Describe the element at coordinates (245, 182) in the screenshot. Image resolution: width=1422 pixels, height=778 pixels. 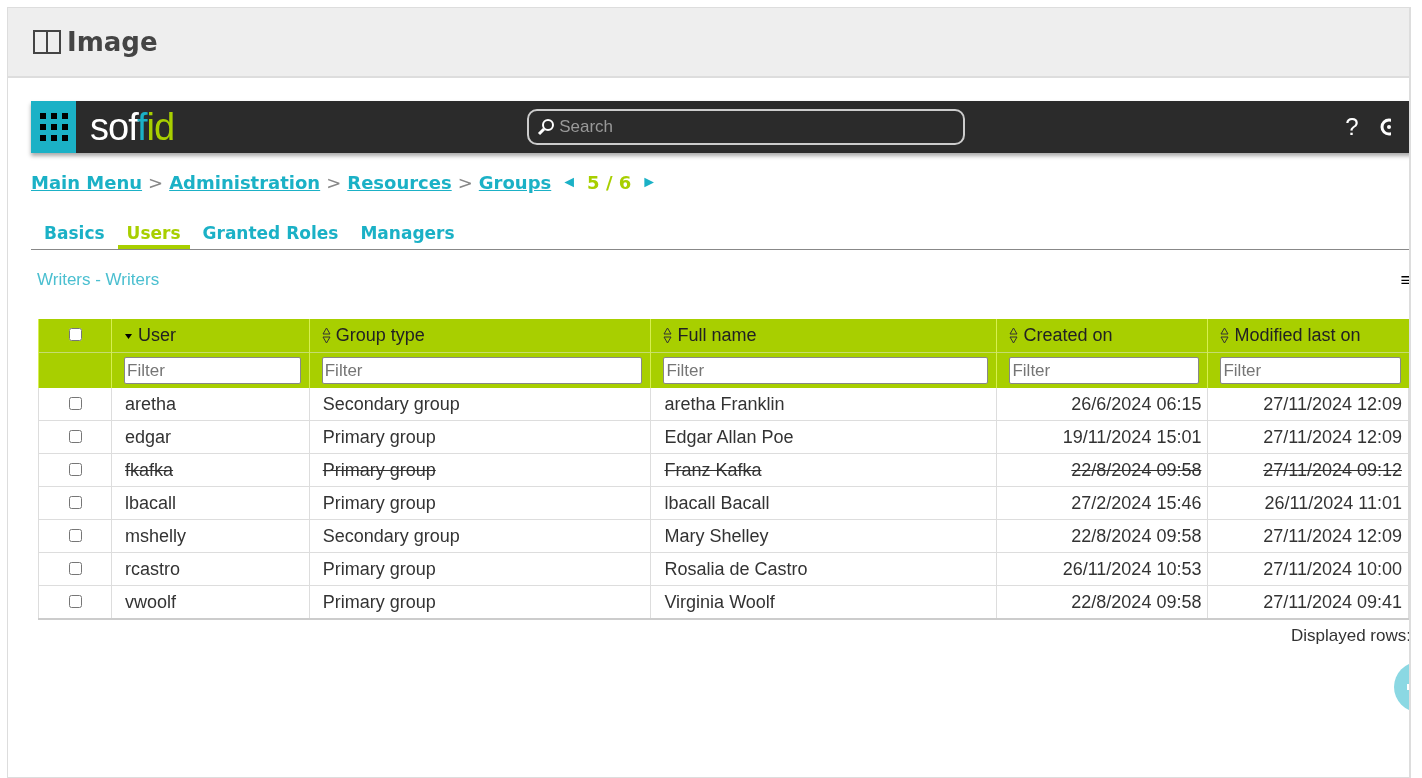
I see `breadcrumb-link: Administration` at that location.